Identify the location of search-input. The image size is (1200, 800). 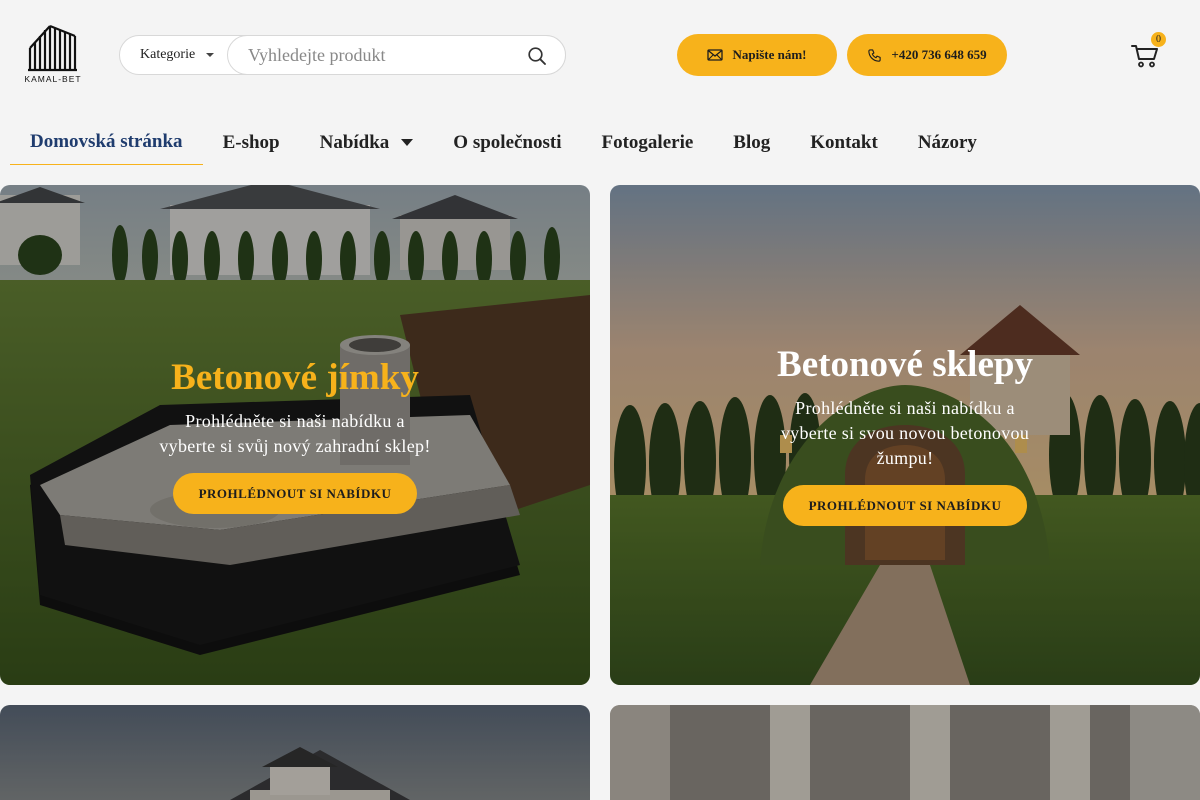
(396, 55).